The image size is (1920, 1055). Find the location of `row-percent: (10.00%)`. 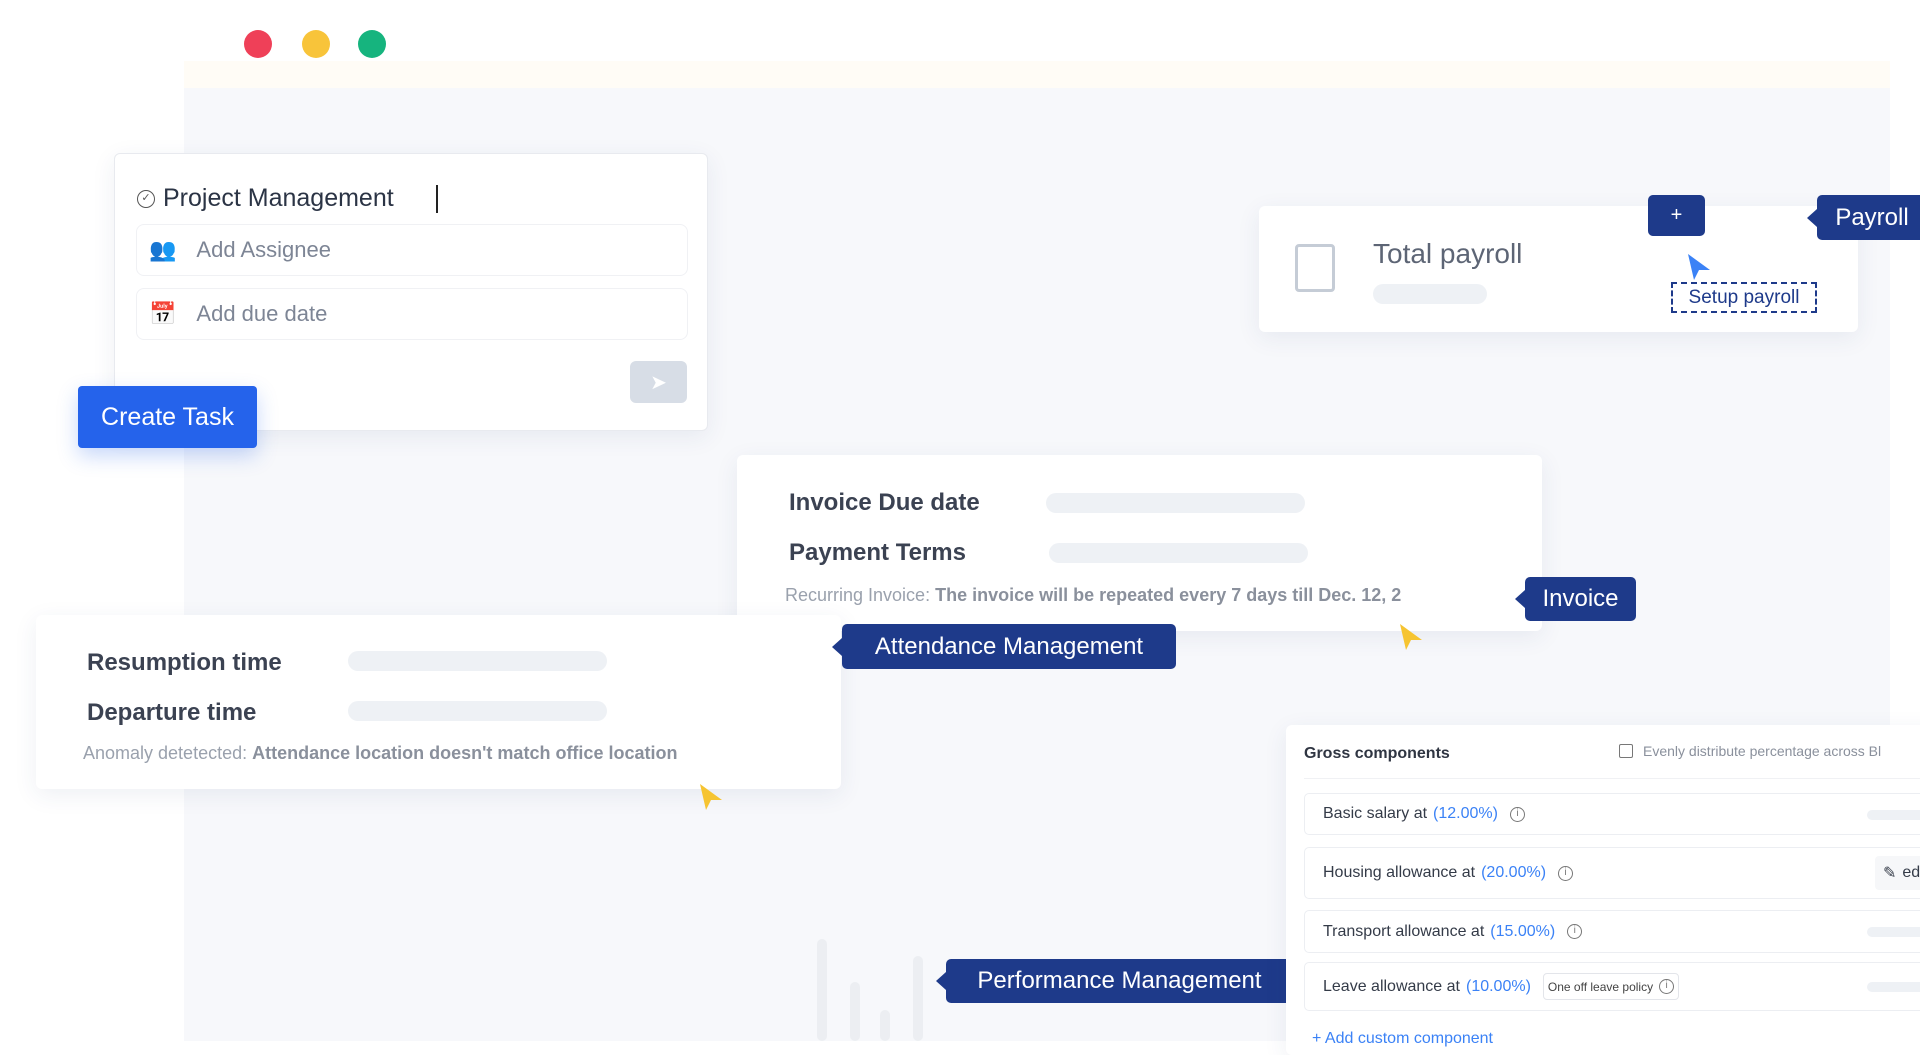

row-percent: (10.00%) is located at coordinates (1498, 986).